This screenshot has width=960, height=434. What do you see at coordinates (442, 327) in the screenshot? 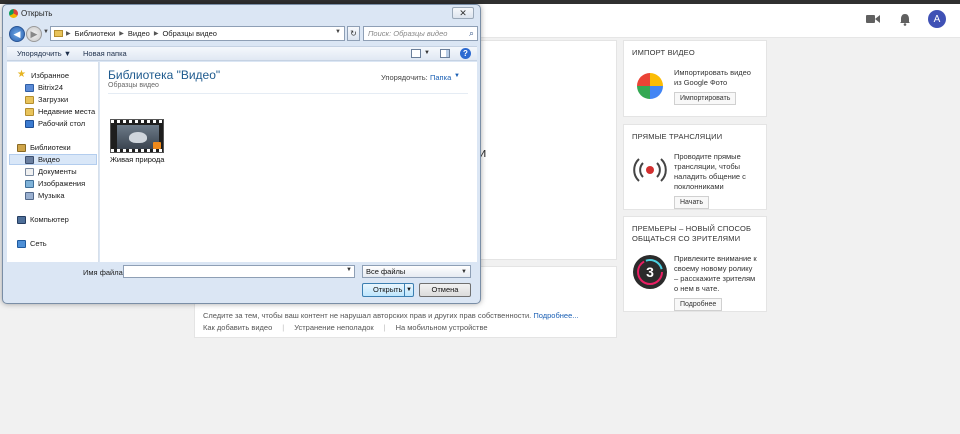
I see `help-link-mobile: На мобильном устройстве` at bounding box center [442, 327].